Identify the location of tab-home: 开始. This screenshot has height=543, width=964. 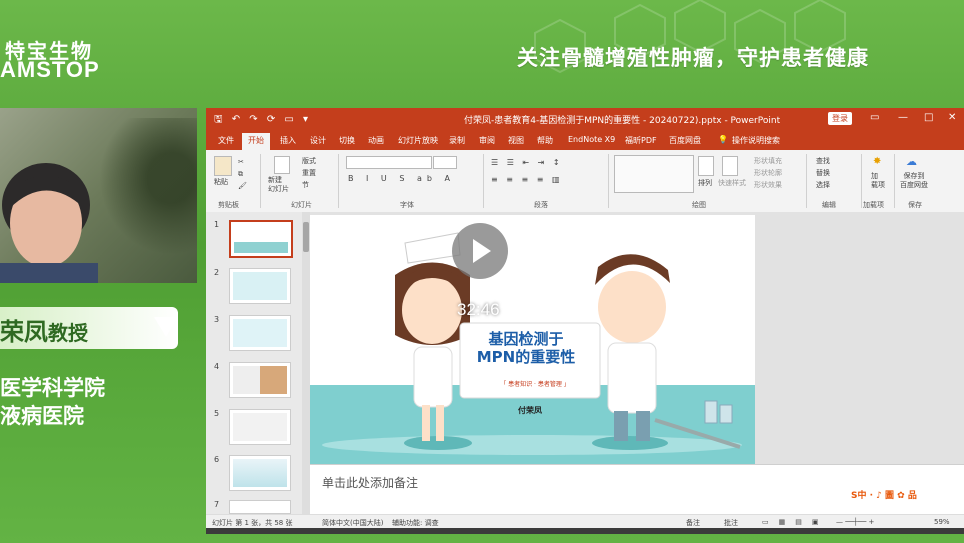
(256, 141).